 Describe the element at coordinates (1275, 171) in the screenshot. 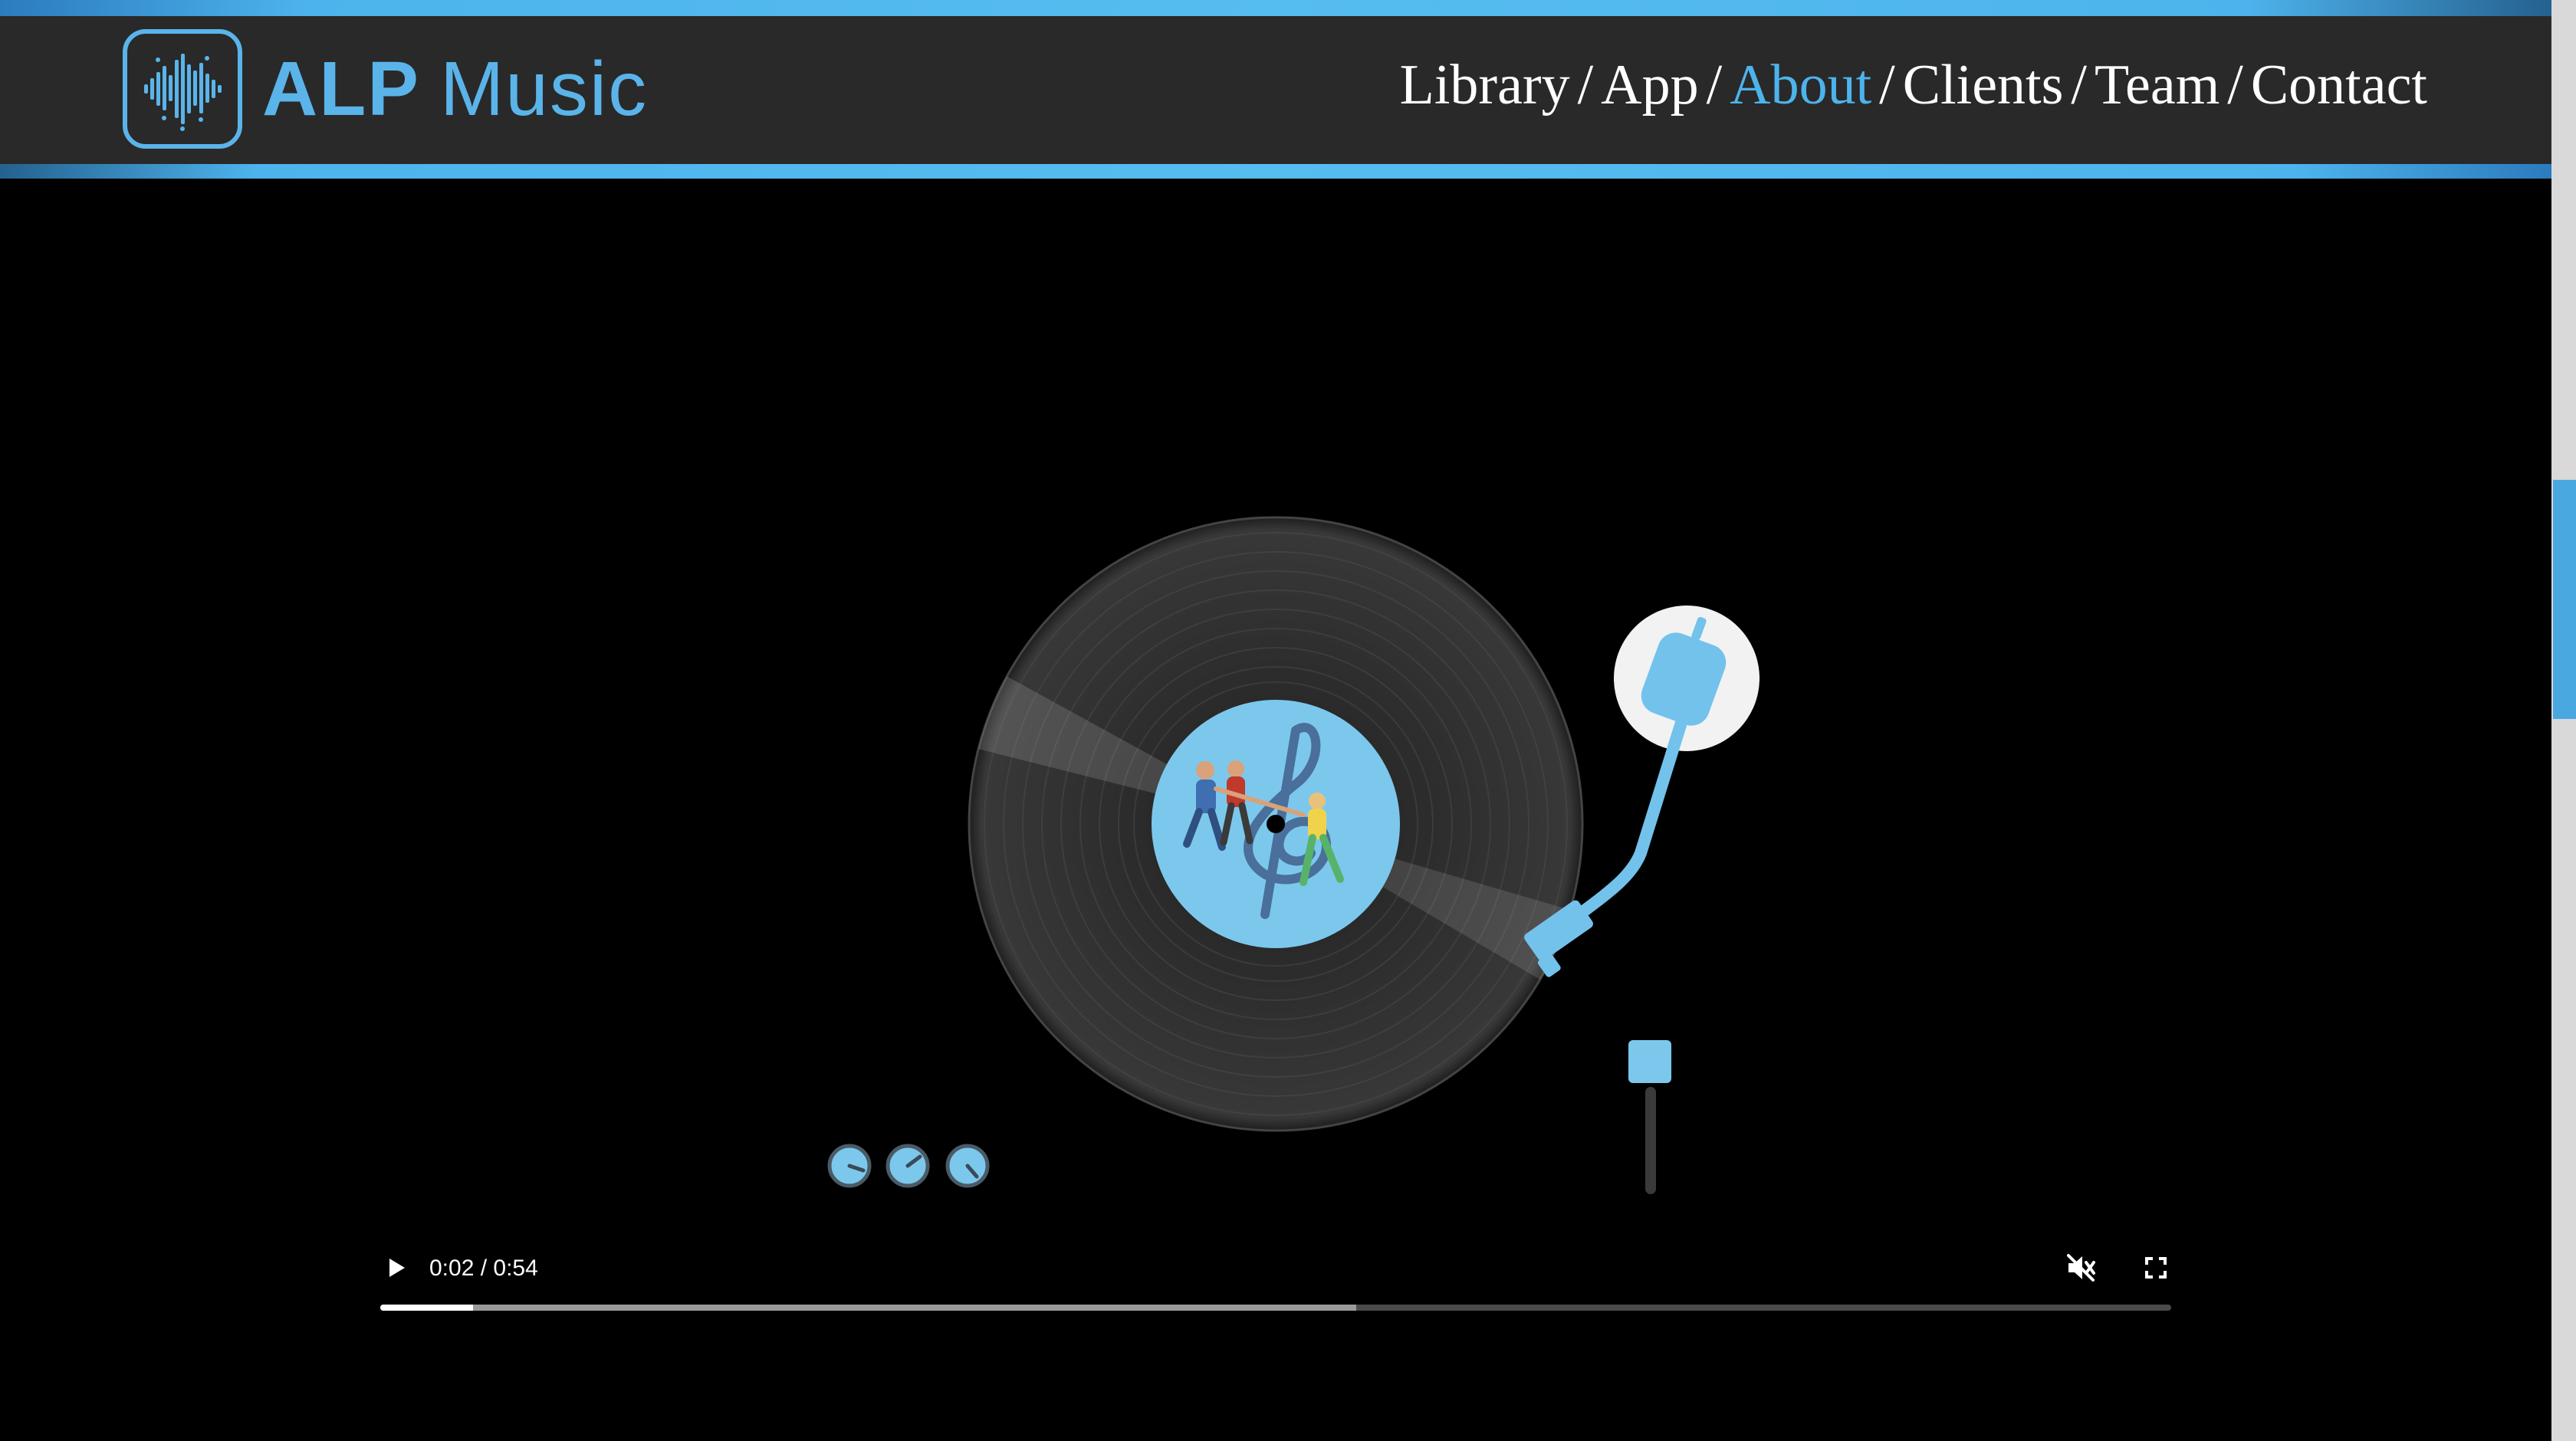

I see `header-accent-bar-bottom` at that location.